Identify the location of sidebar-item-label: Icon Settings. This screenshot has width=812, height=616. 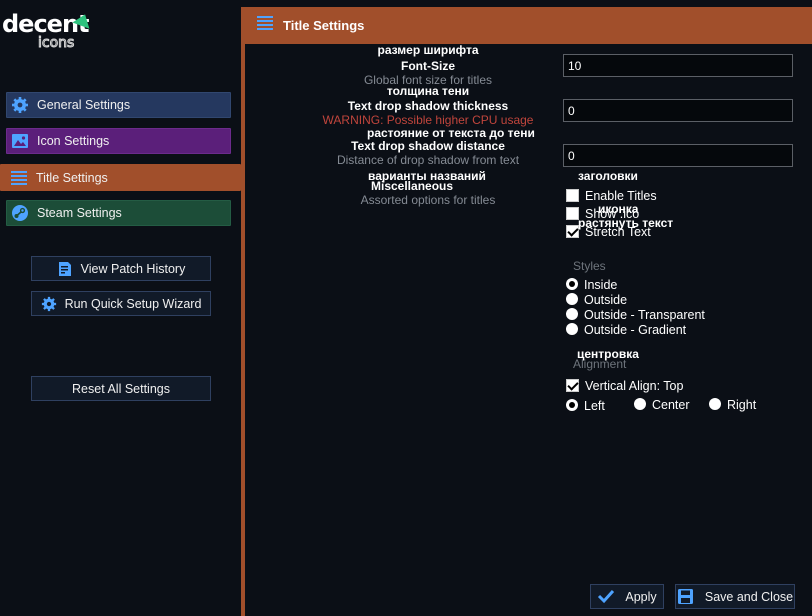
(73, 141).